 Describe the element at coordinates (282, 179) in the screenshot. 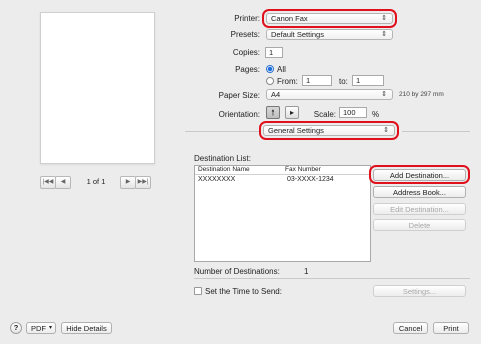

I see `table-row: XXXXXXXX 03-XXXX-1234` at that location.